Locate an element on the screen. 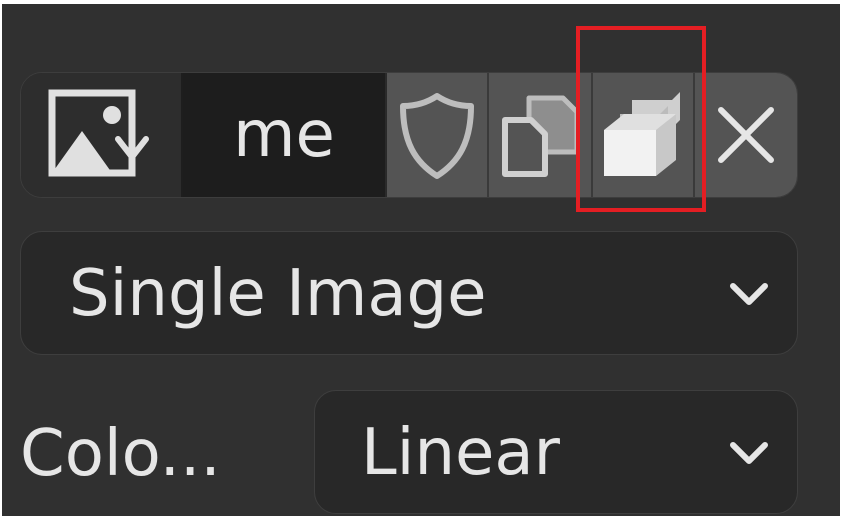 The width and height of the screenshot is (843, 518). close-icon is located at coordinates (746, 135).